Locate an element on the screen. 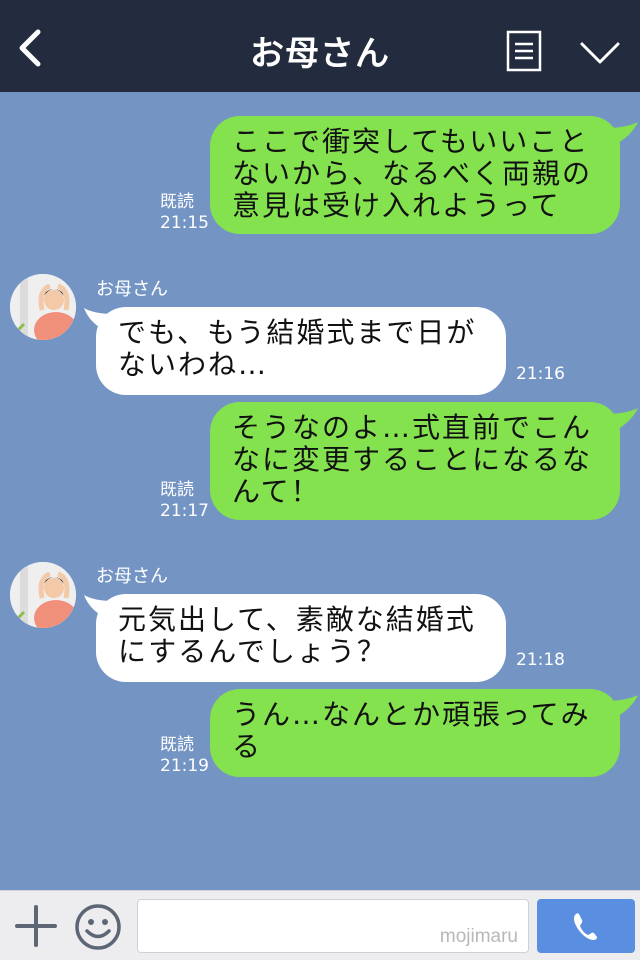  chat-header: お母さん is located at coordinates (320, 46).